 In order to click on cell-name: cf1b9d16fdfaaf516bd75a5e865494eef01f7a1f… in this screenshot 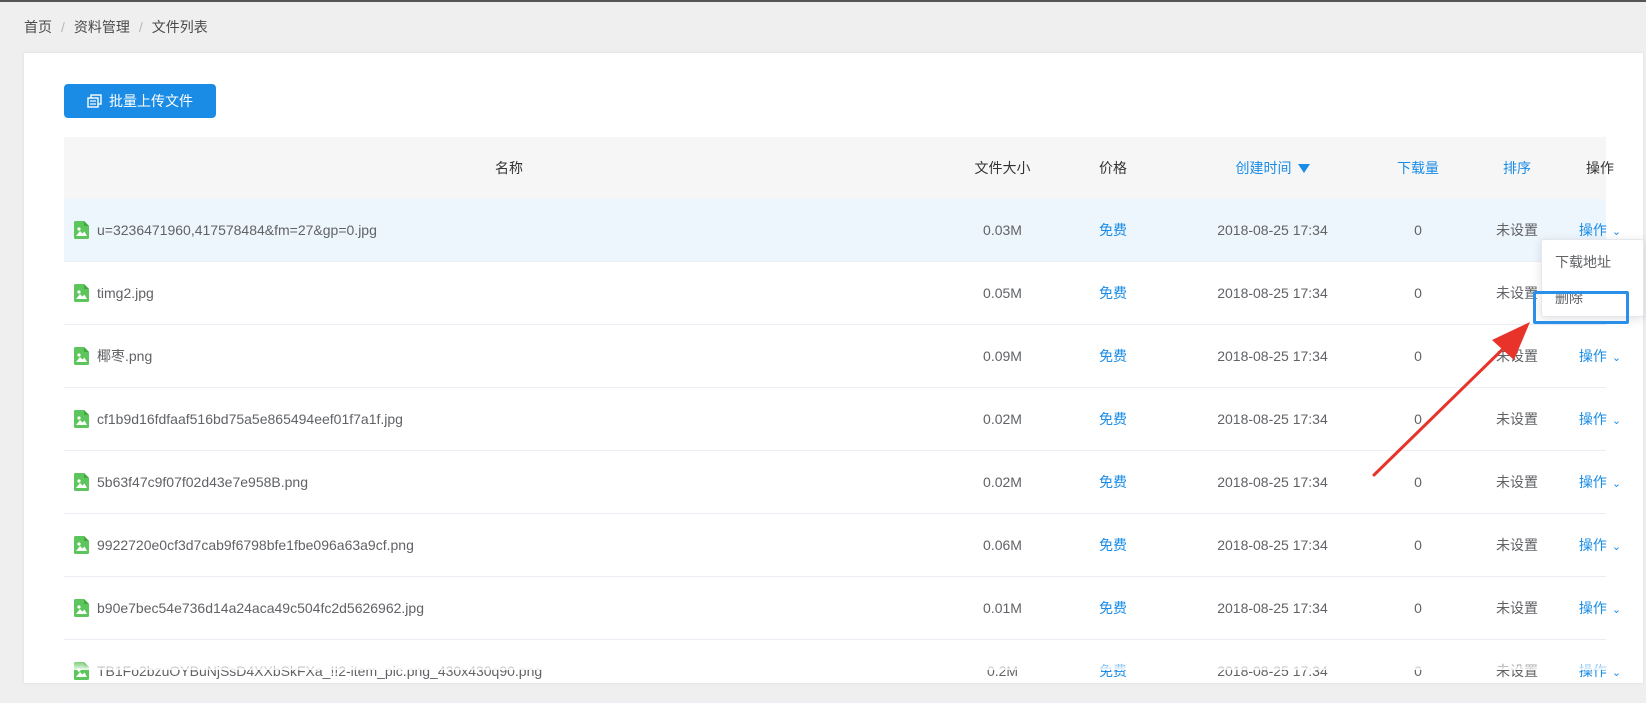, I will do `click(509, 419)`.